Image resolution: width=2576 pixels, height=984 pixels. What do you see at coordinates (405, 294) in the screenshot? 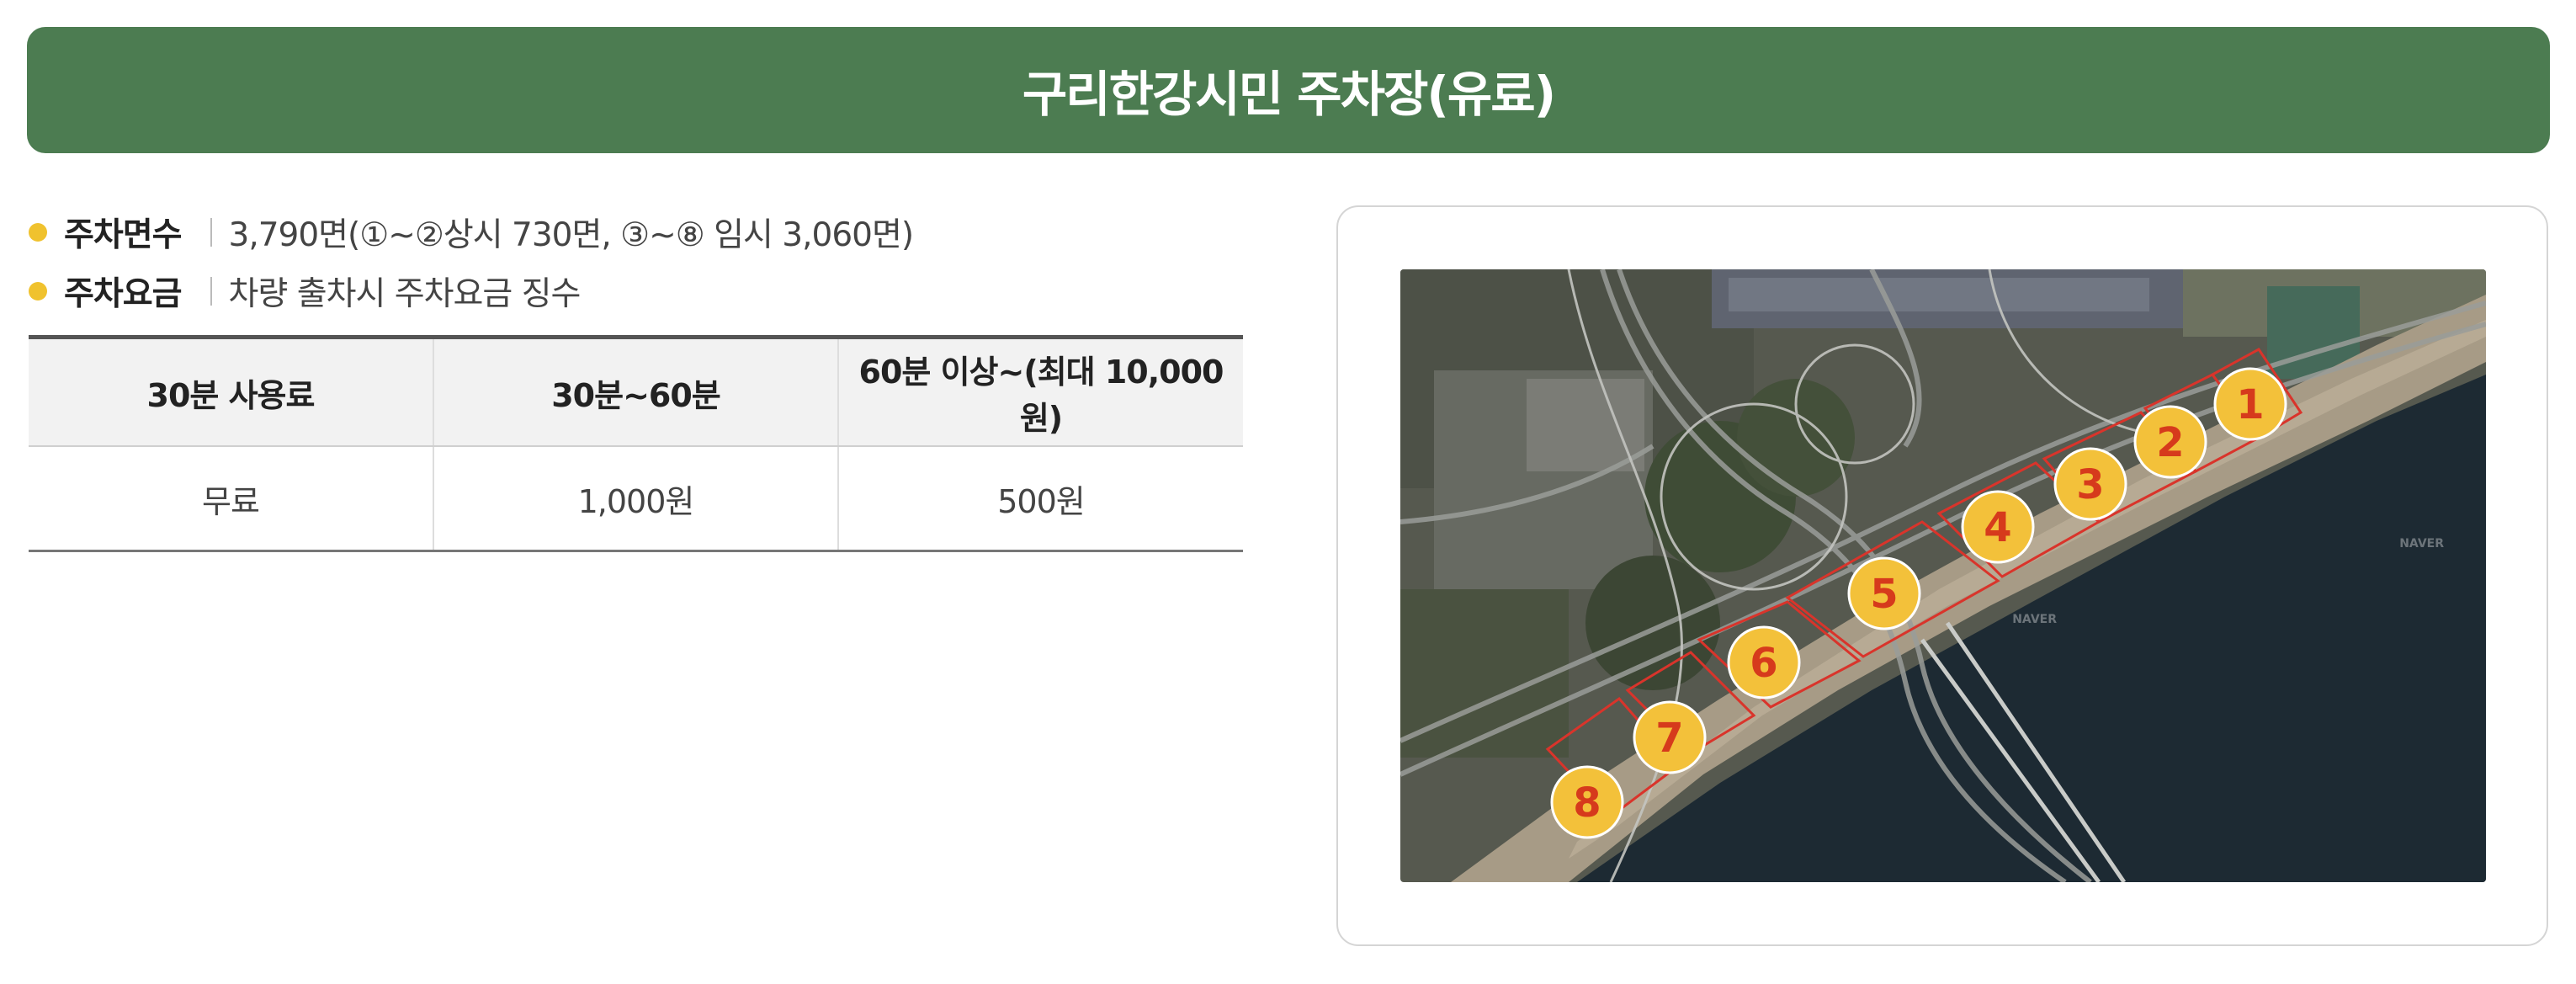
I see `info-value: 차량 출차시 주차요금 징수` at bounding box center [405, 294].